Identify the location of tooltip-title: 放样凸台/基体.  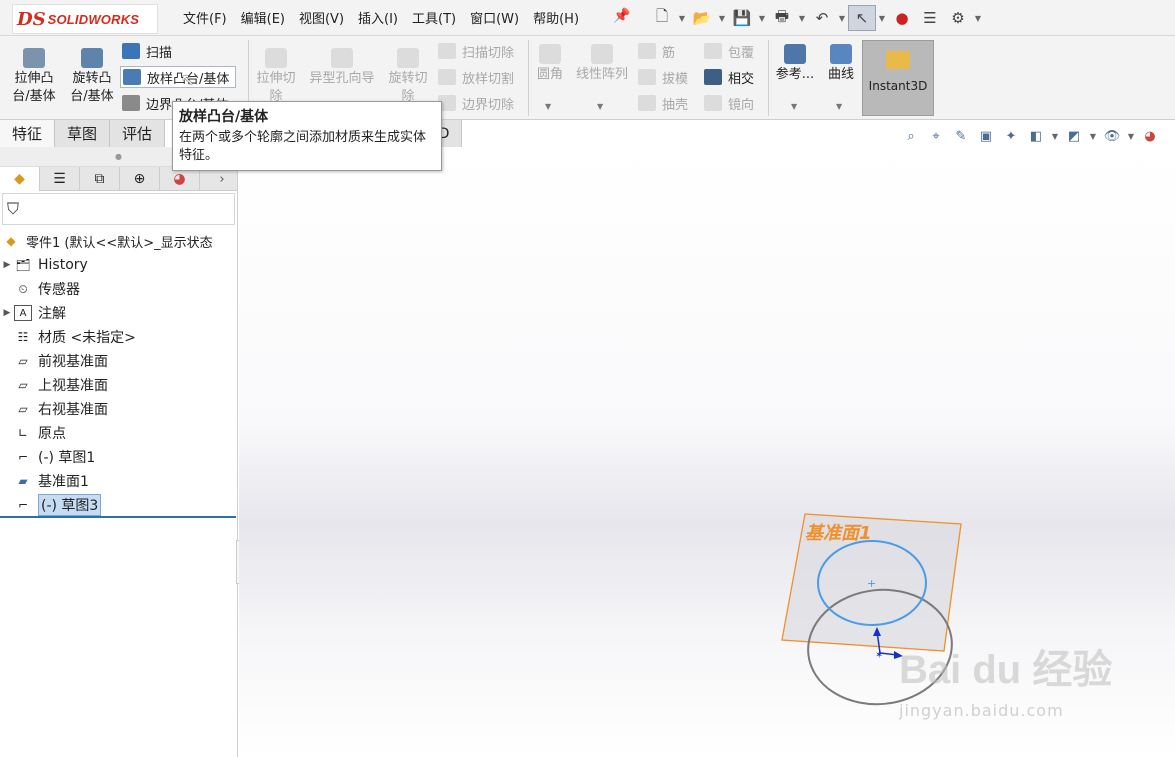
(224, 117).